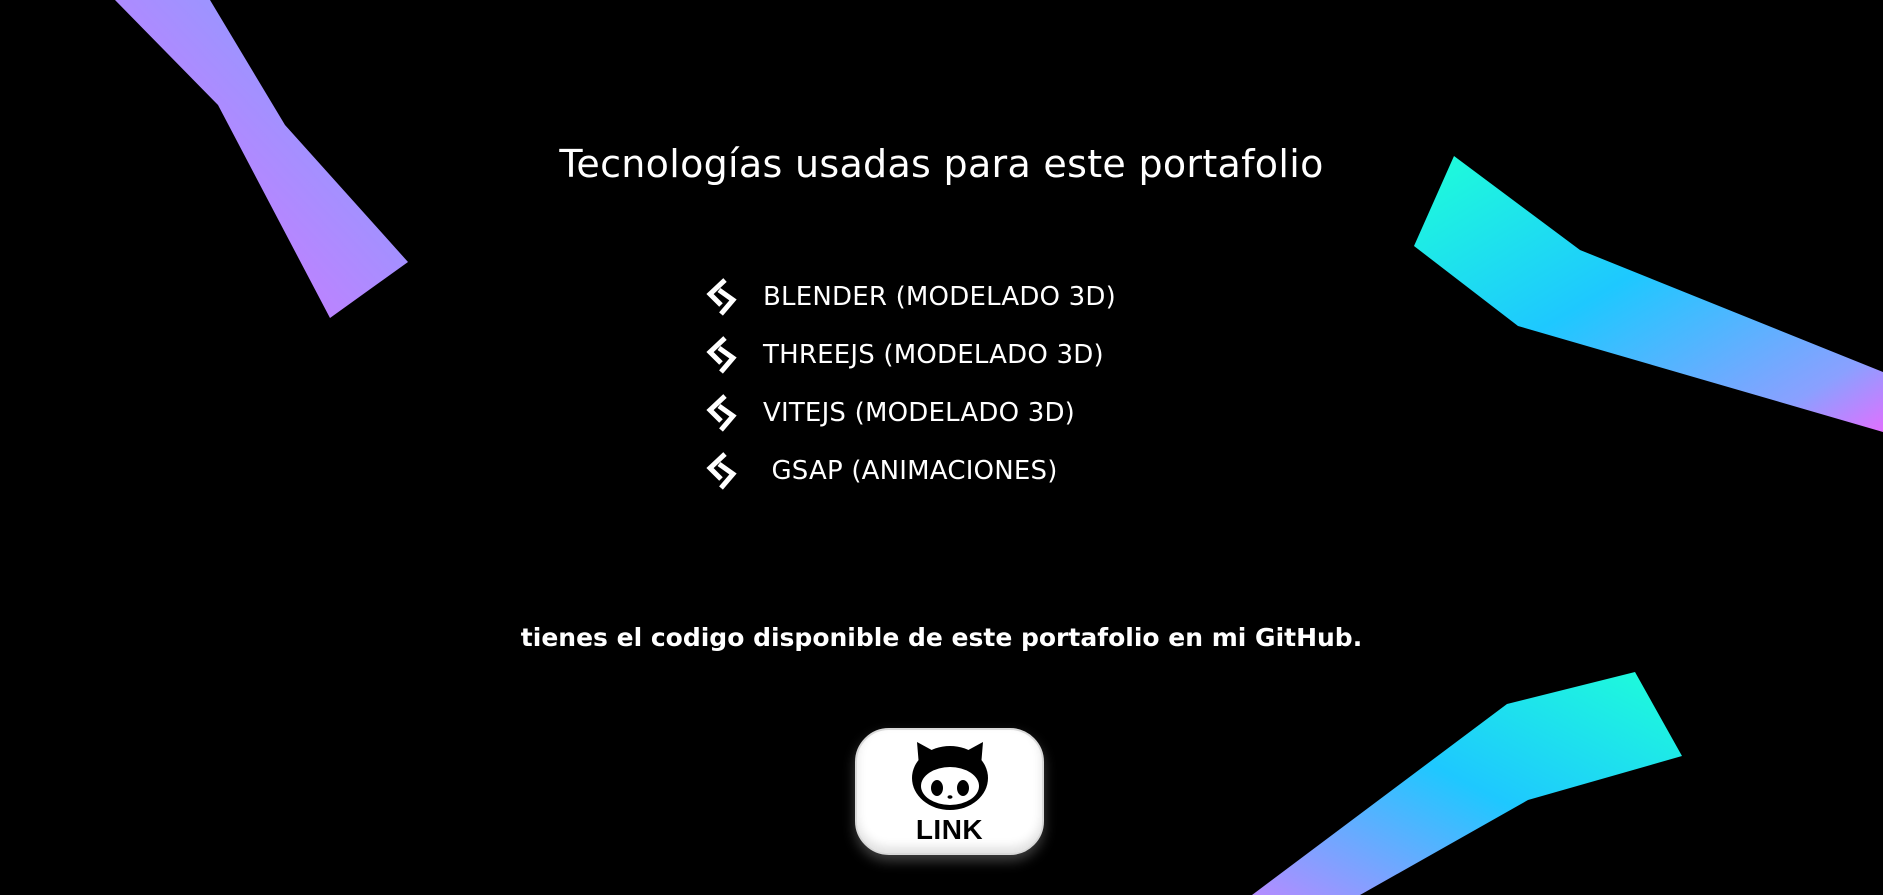 The image size is (1883, 895). I want to click on list-item: GSAP (ANIMACIONES), so click(910, 471).